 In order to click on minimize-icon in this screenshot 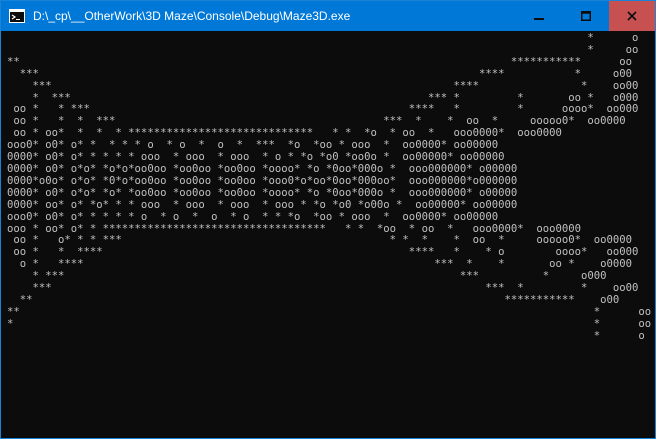, I will do `click(538, 16)`.